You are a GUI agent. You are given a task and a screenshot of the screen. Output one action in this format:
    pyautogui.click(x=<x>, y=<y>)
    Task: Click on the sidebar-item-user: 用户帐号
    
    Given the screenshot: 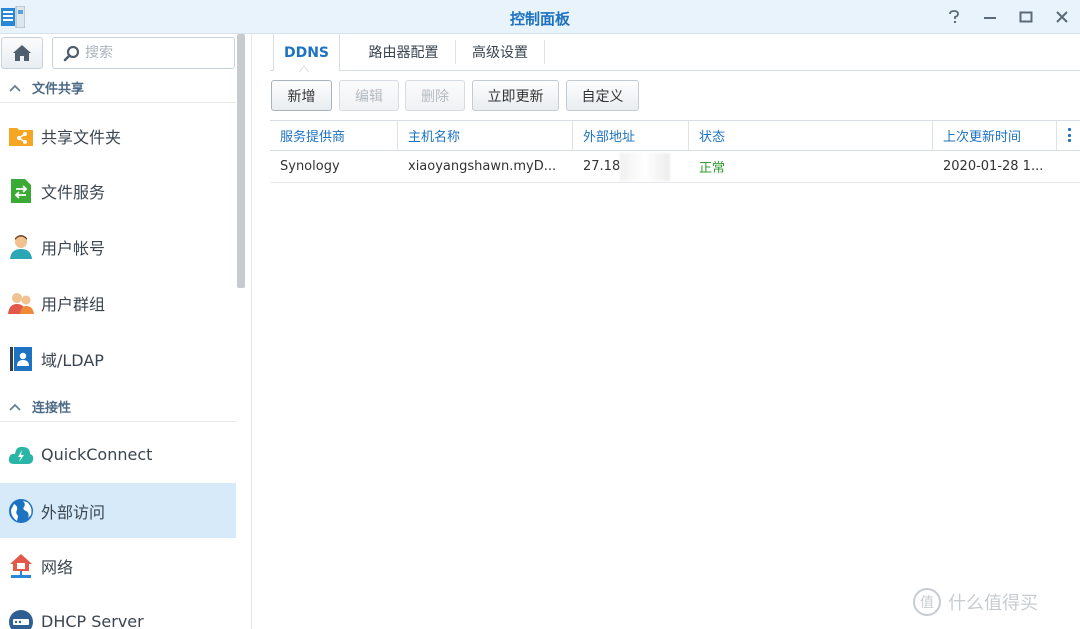 What is the action you would take?
    pyautogui.click(x=118, y=246)
    